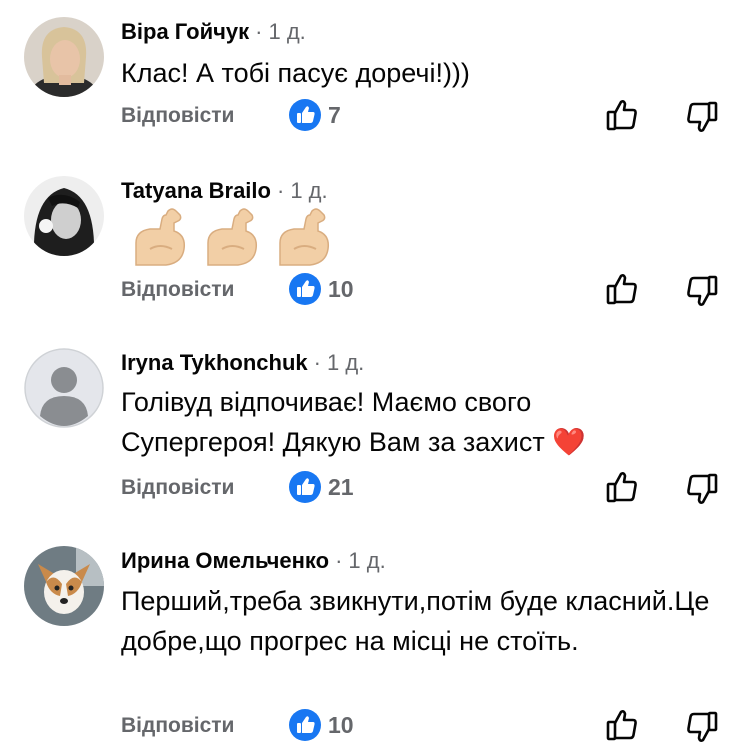 The width and height of the screenshot is (750, 755). I want to click on reaction-summary: 21, so click(321, 487).